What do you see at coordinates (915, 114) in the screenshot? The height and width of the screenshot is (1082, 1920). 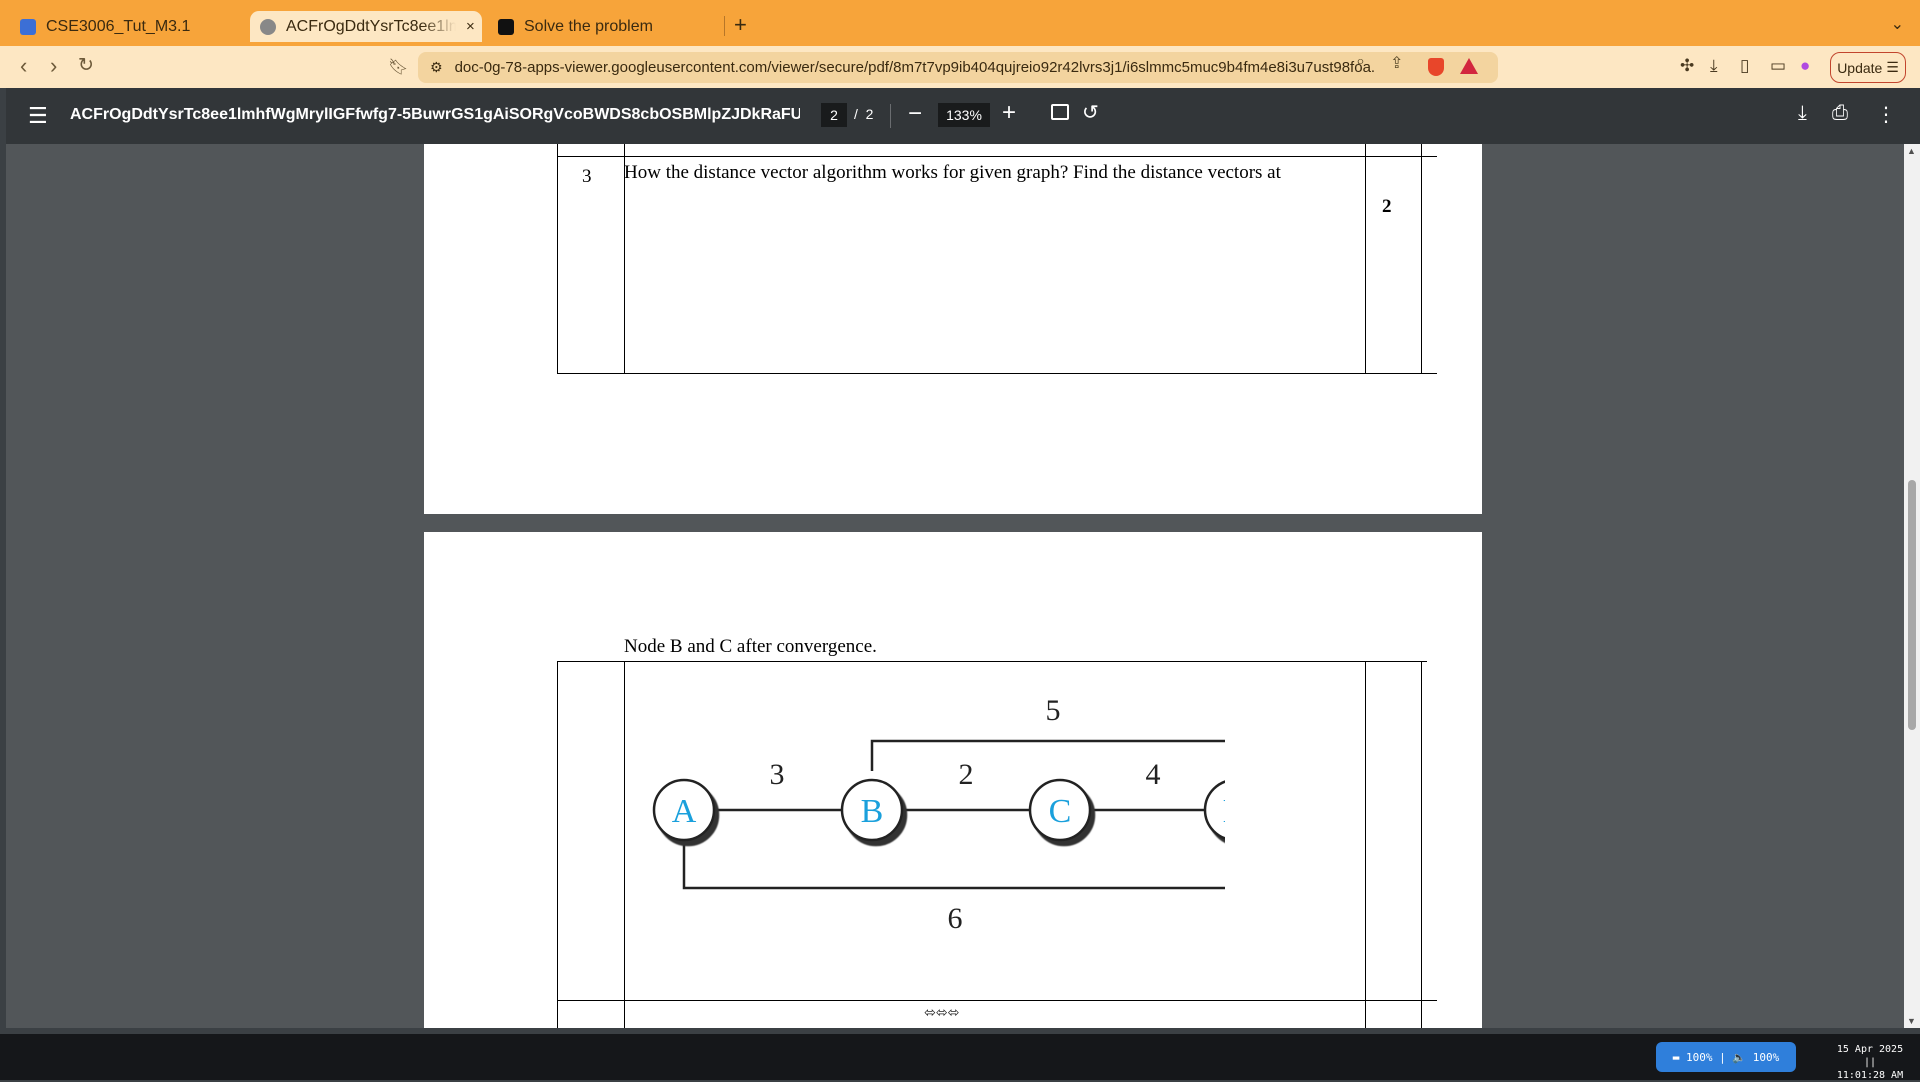 I see `zoom-out-button: −` at bounding box center [915, 114].